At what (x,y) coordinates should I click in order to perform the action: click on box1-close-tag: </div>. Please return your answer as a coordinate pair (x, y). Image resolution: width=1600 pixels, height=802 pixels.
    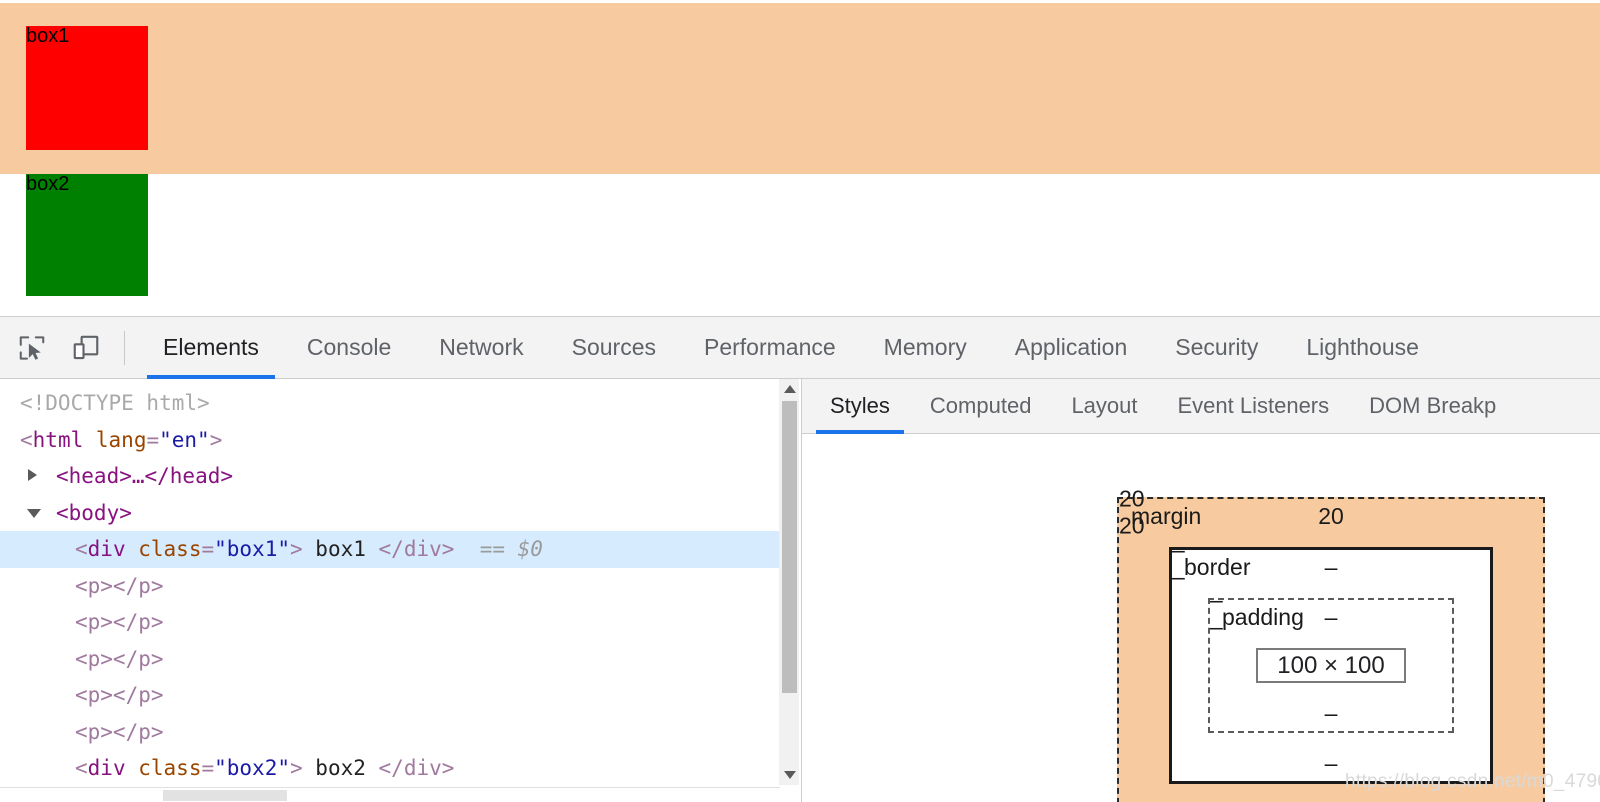
    Looking at the image, I should click on (416, 549).